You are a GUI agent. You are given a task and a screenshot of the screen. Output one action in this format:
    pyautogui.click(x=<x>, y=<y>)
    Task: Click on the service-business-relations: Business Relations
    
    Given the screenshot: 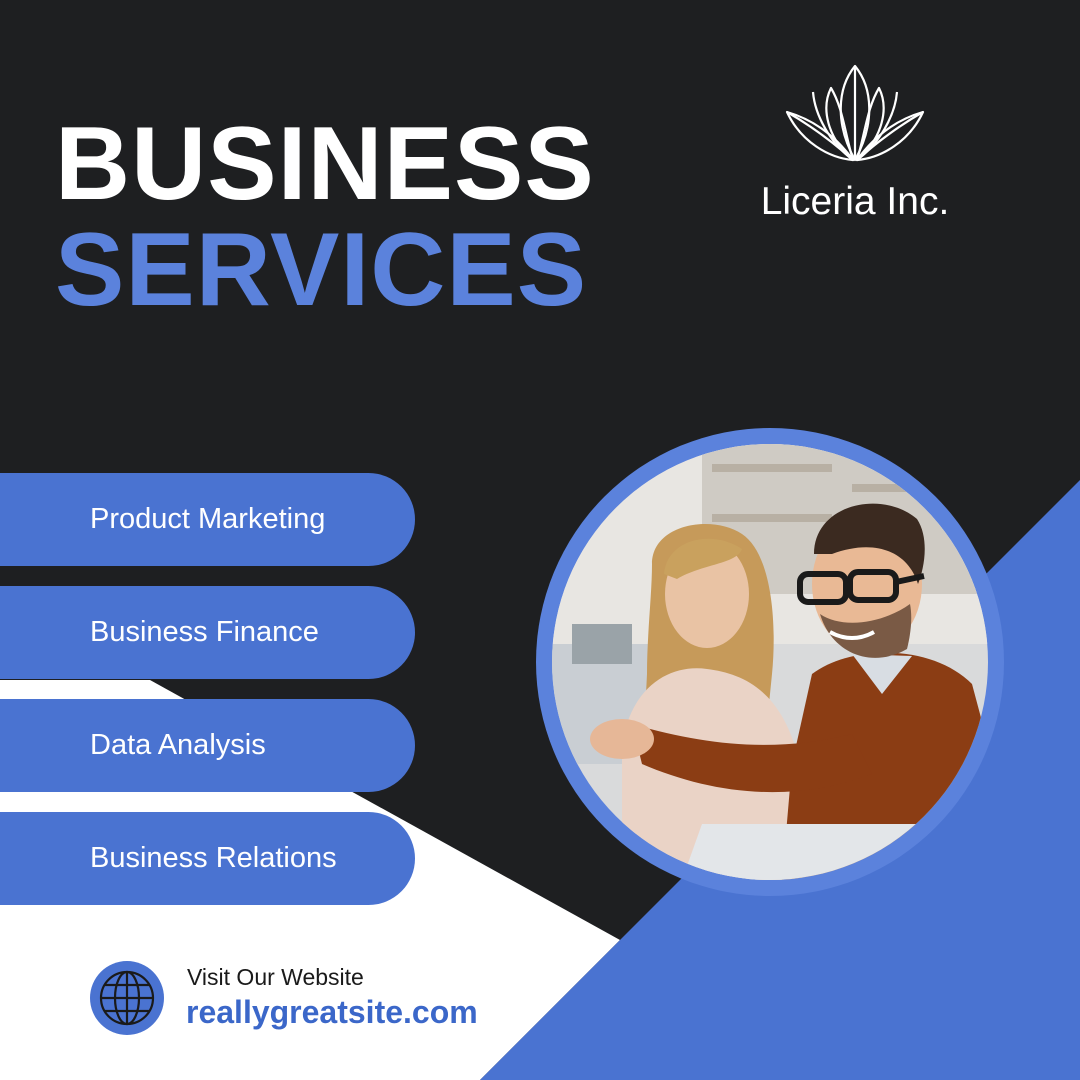 What is the action you would take?
    pyautogui.click(x=207, y=858)
    